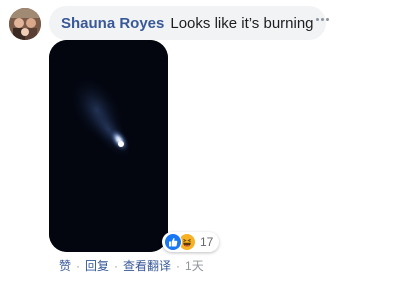  I want to click on reactions-summary: 17, so click(191, 242).